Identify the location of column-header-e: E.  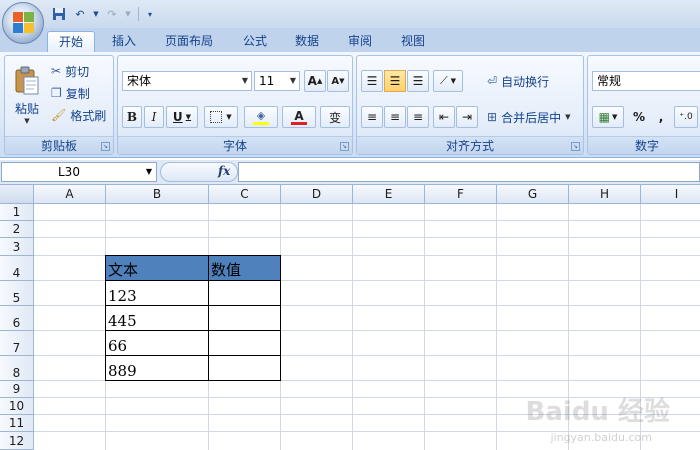
(389, 194).